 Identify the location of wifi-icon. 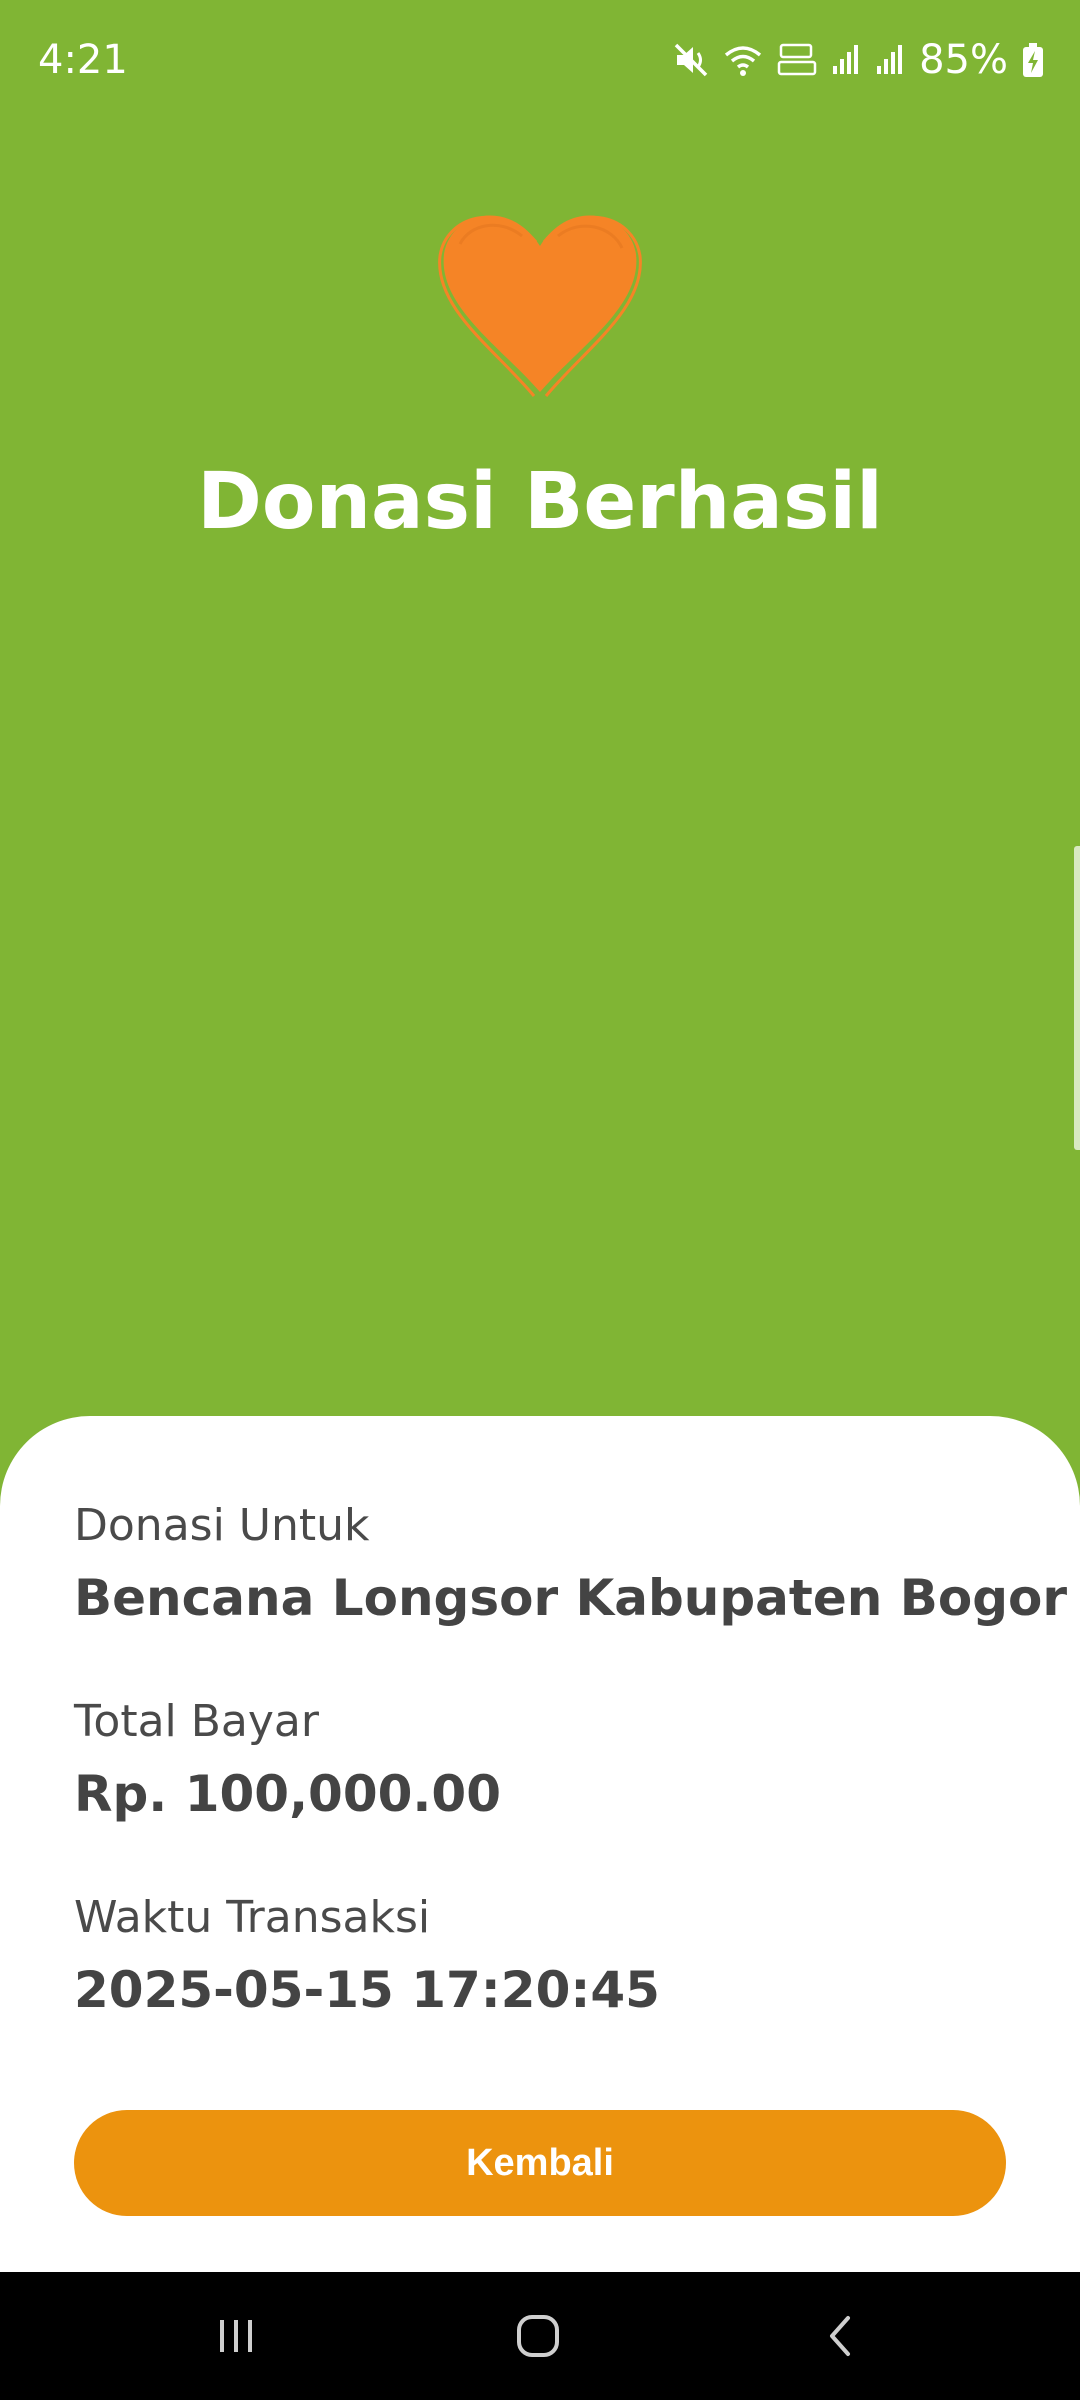
(743, 61).